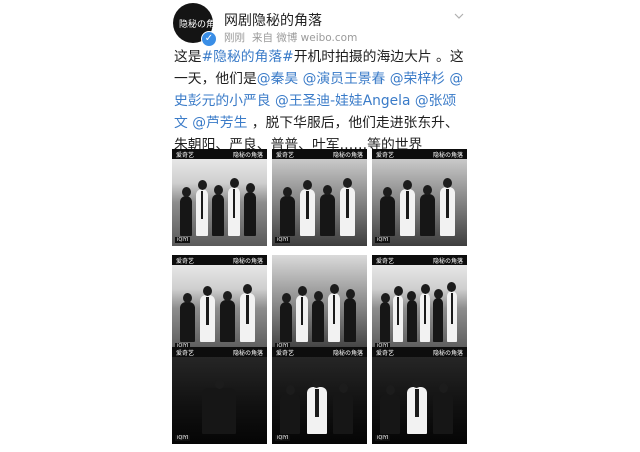 Image resolution: width=640 pixels, height=452 pixels. Describe the element at coordinates (342, 101) in the screenshot. I see `mention-link: @王圣迪-娃娃Angela` at that location.